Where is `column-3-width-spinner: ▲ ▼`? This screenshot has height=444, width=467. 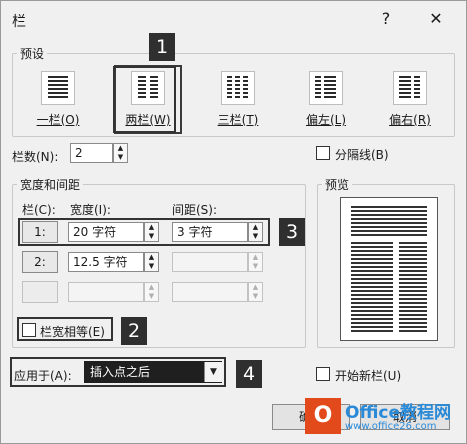 column-3-width-spinner: ▲ ▼ is located at coordinates (151, 292).